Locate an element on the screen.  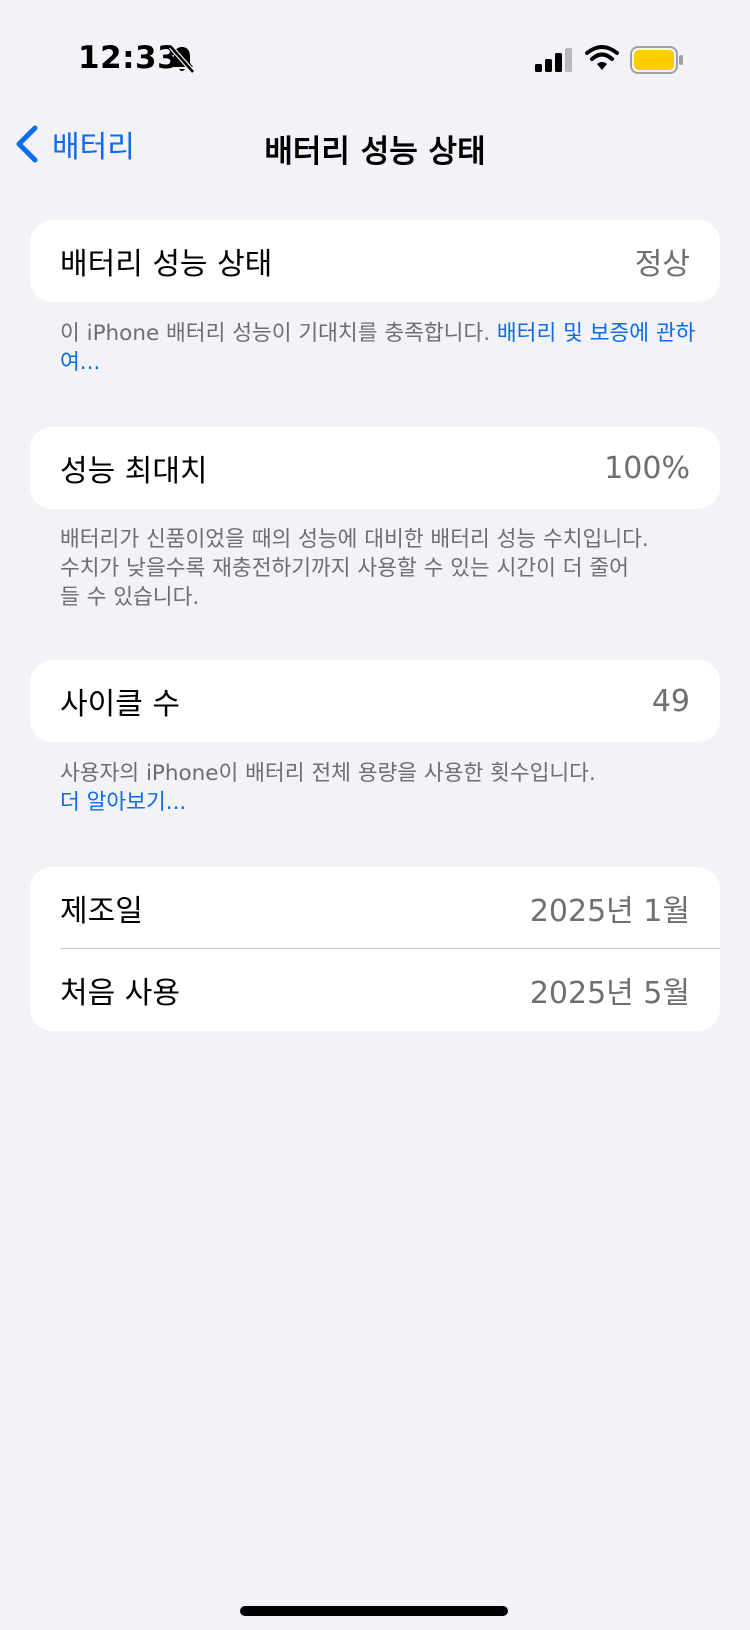
battery-icon is located at coordinates (656, 60).